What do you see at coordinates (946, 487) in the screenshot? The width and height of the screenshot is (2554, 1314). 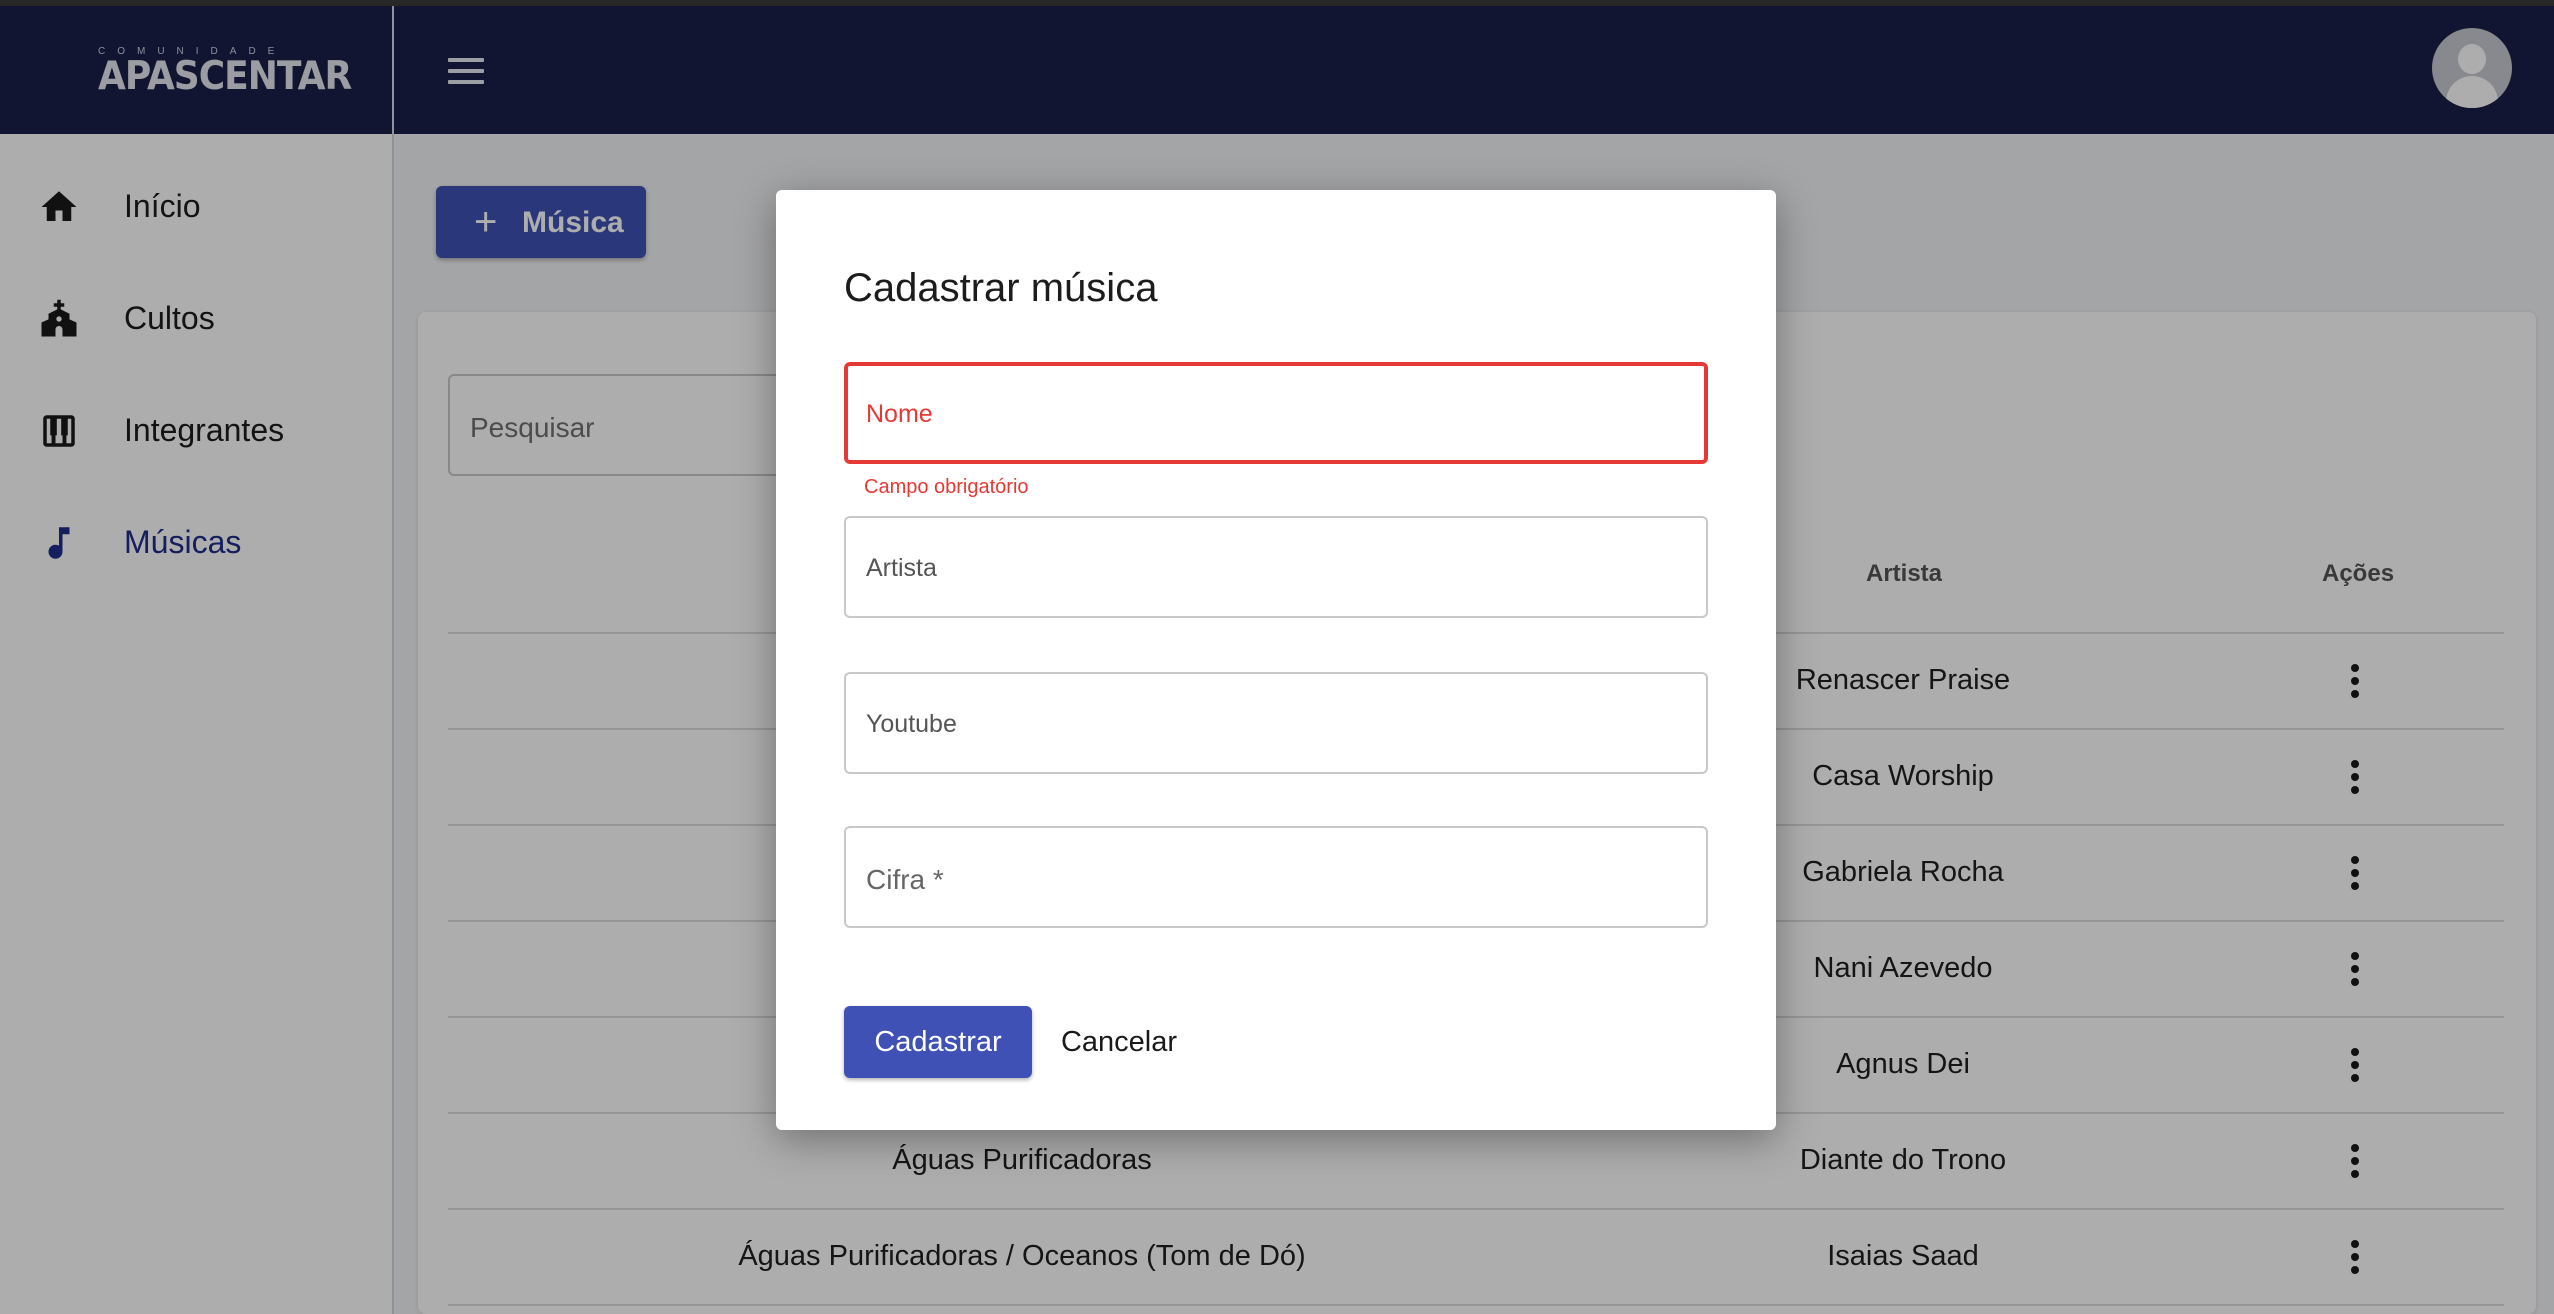 I see `nome-error-text: Campo obrigatório` at bounding box center [946, 487].